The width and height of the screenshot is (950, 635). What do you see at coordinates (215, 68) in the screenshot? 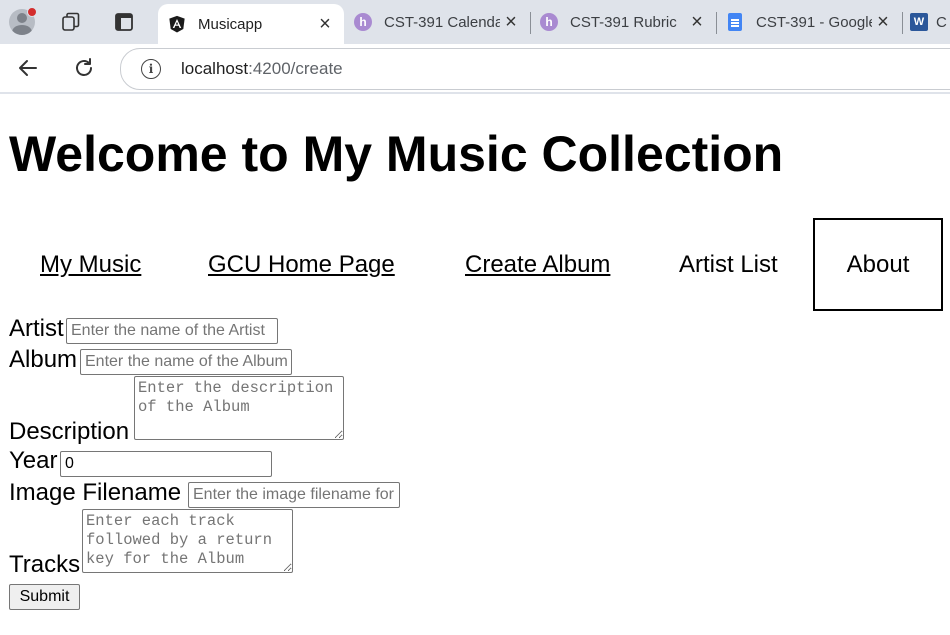
I see `url-host: localhost` at bounding box center [215, 68].